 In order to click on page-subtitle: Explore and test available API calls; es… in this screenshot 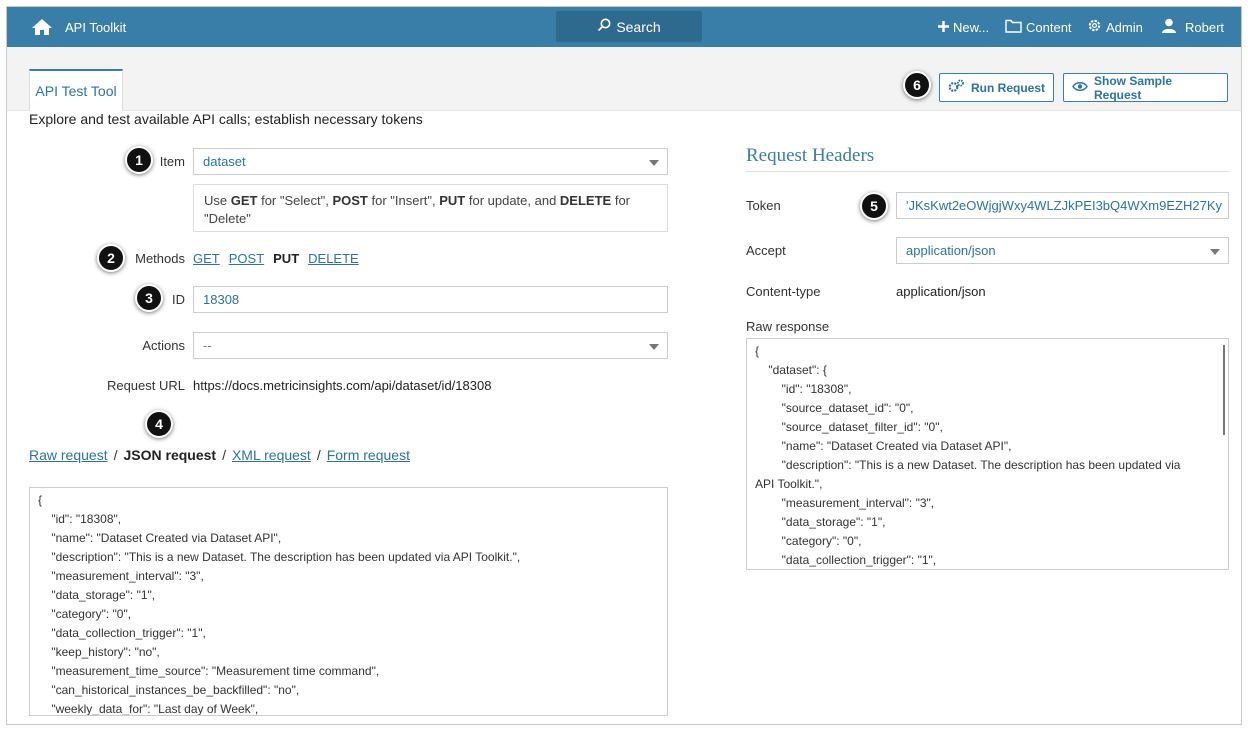, I will do `click(226, 119)`.